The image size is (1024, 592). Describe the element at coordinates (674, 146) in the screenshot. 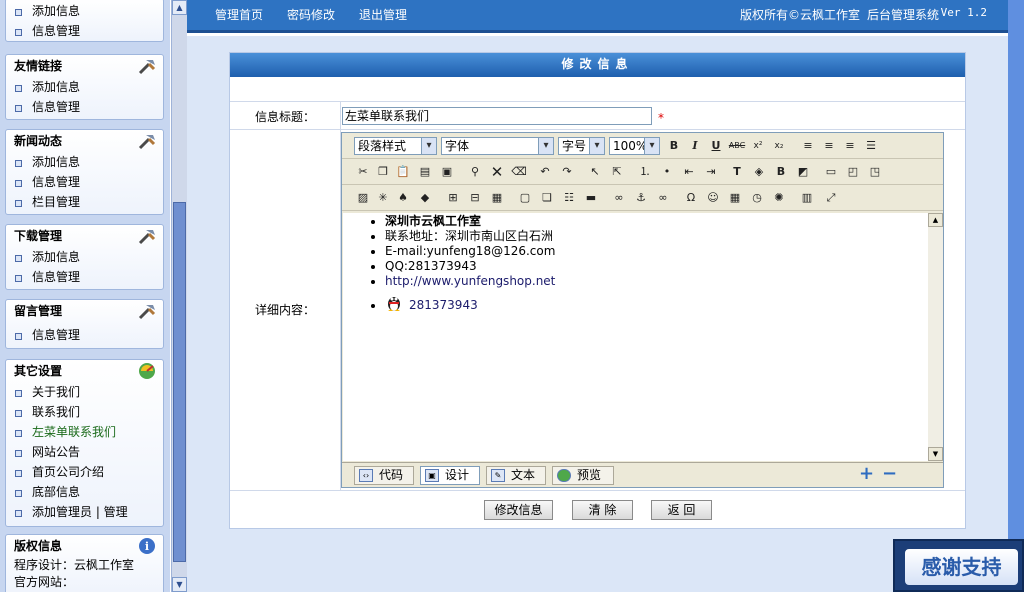

I see `bold-icon: B` at that location.